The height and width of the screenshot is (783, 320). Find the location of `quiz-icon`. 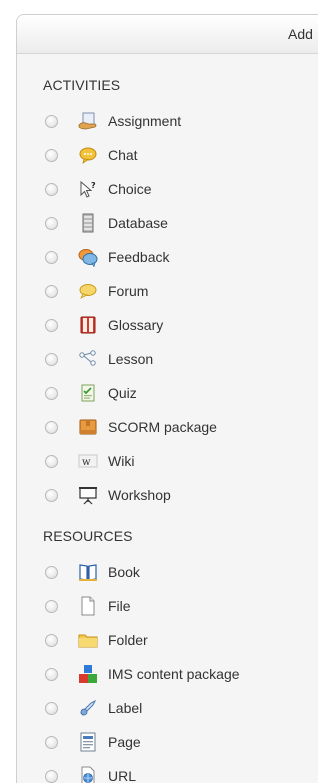

quiz-icon is located at coordinates (88, 393).